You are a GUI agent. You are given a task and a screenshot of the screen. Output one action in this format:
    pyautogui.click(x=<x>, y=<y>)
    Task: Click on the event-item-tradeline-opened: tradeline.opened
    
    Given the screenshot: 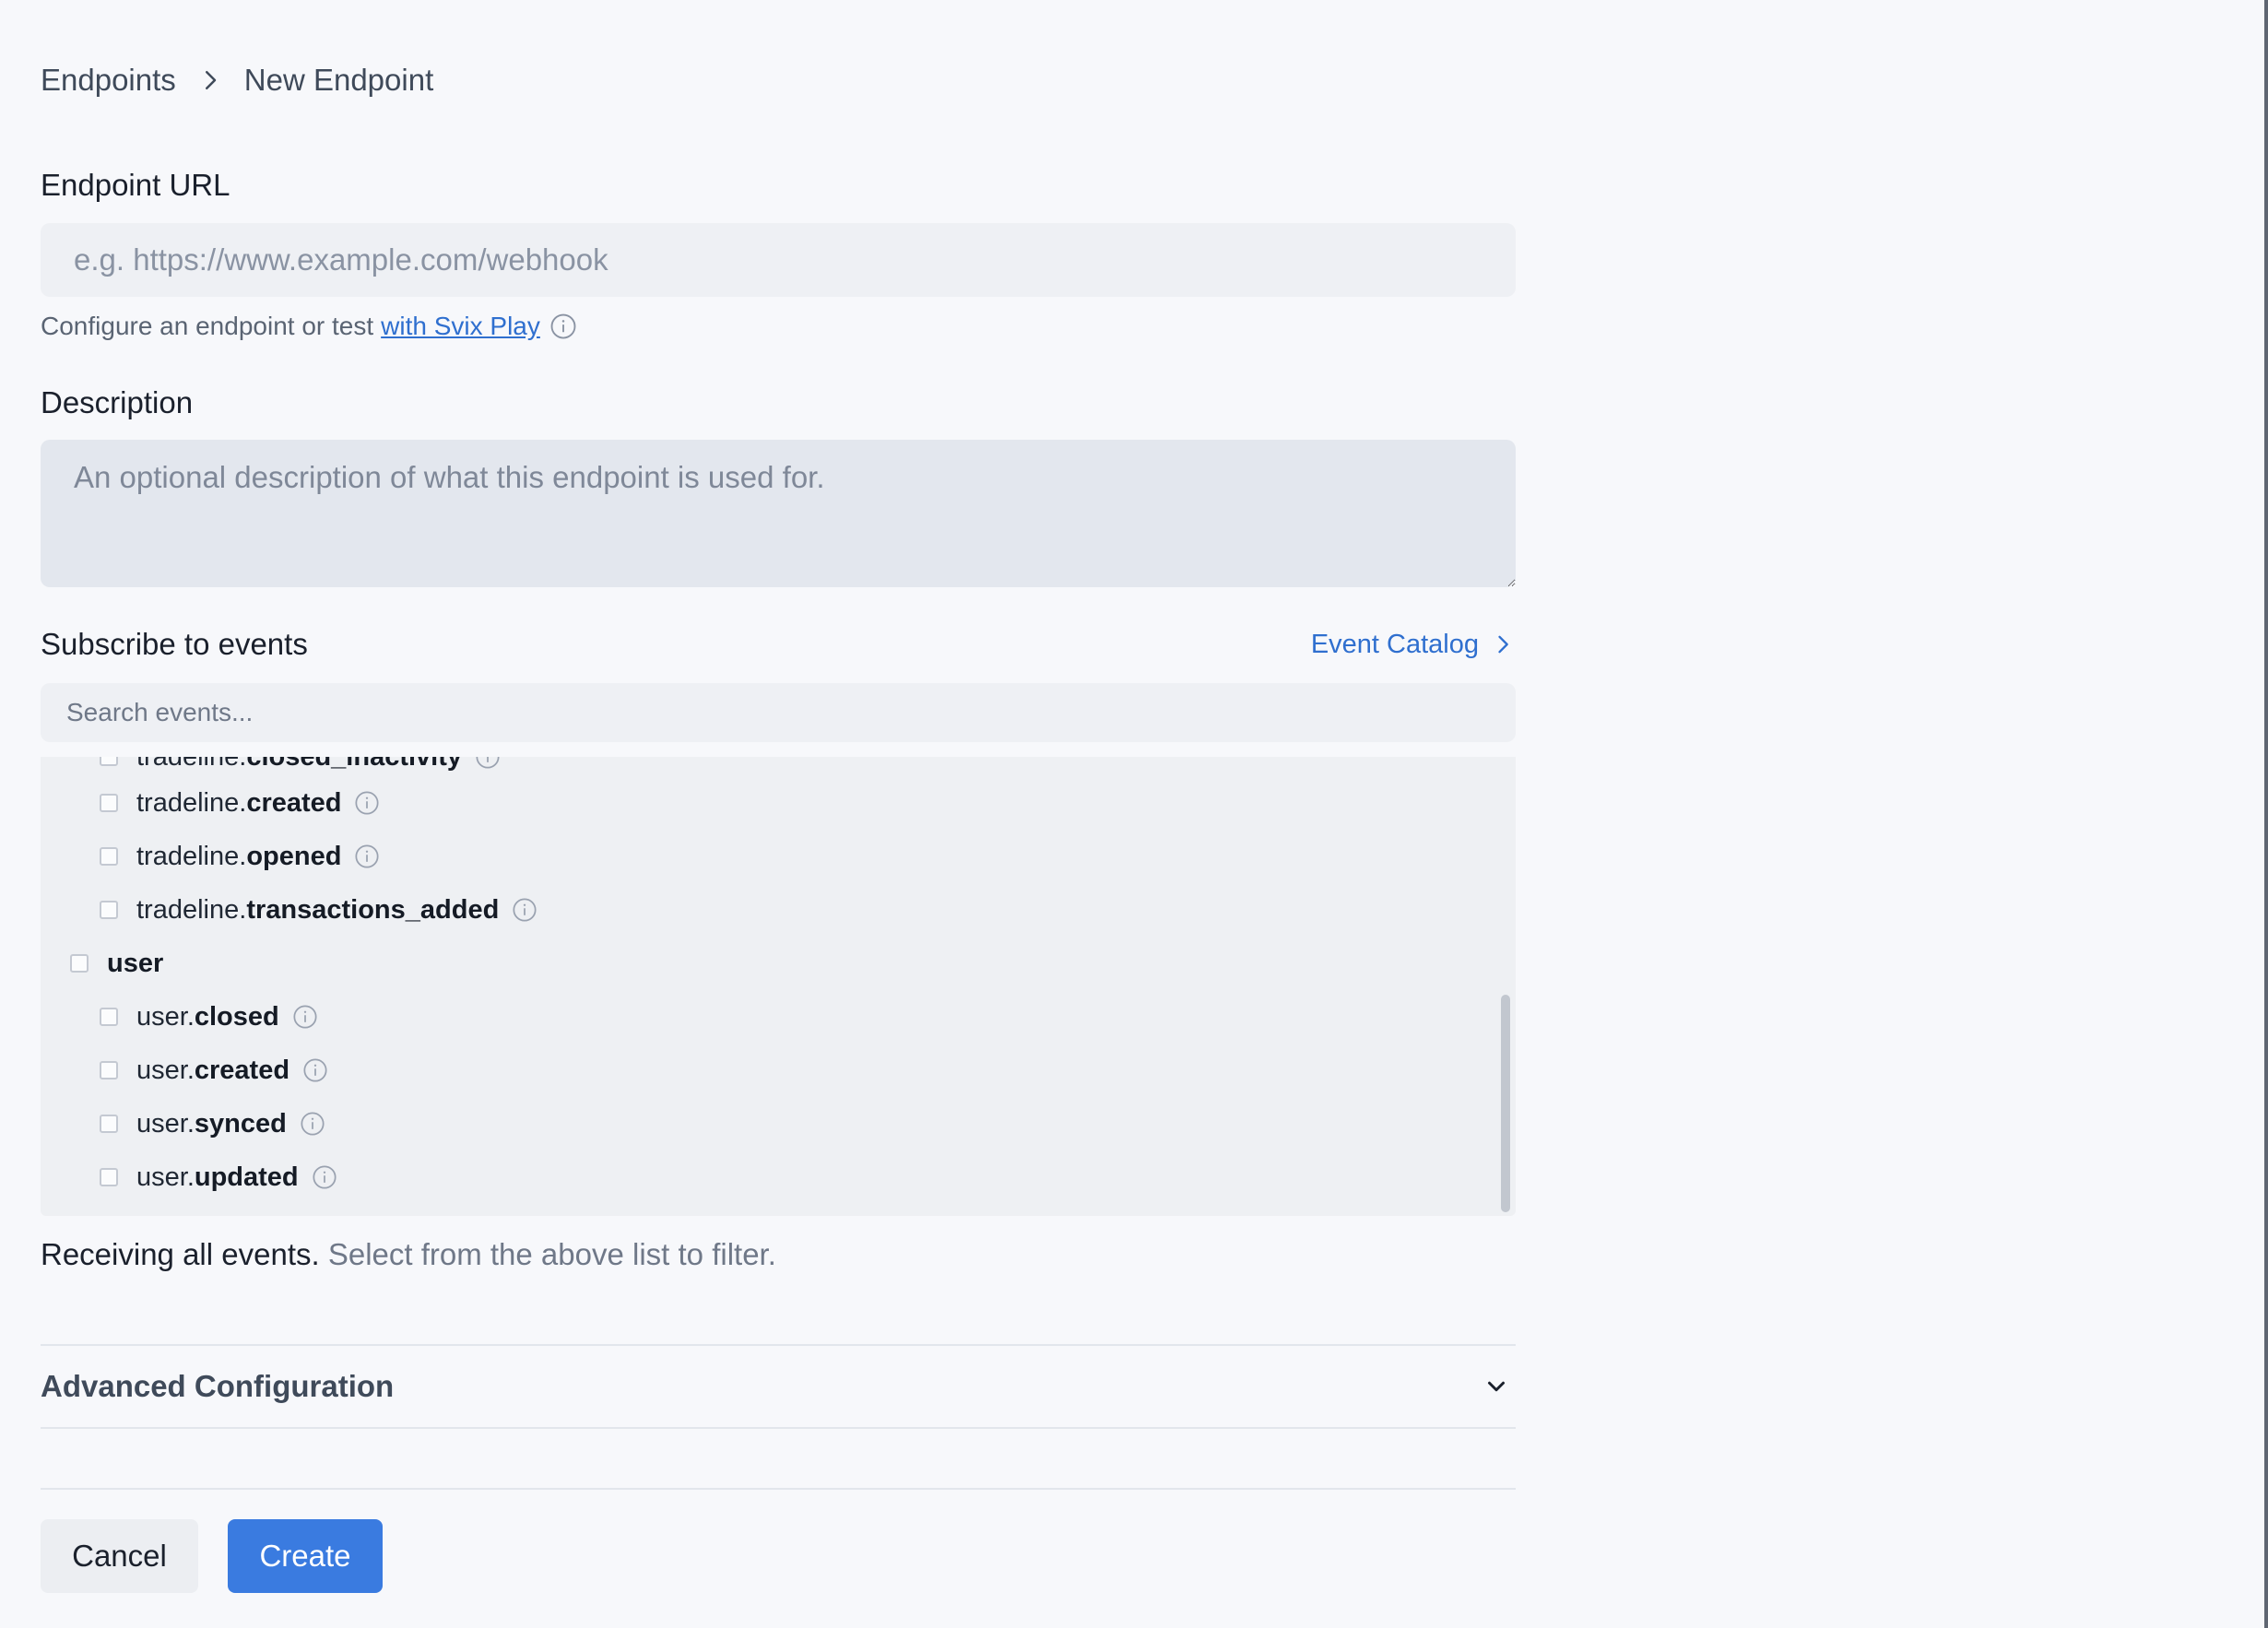 What is the action you would take?
    pyautogui.click(x=240, y=857)
    